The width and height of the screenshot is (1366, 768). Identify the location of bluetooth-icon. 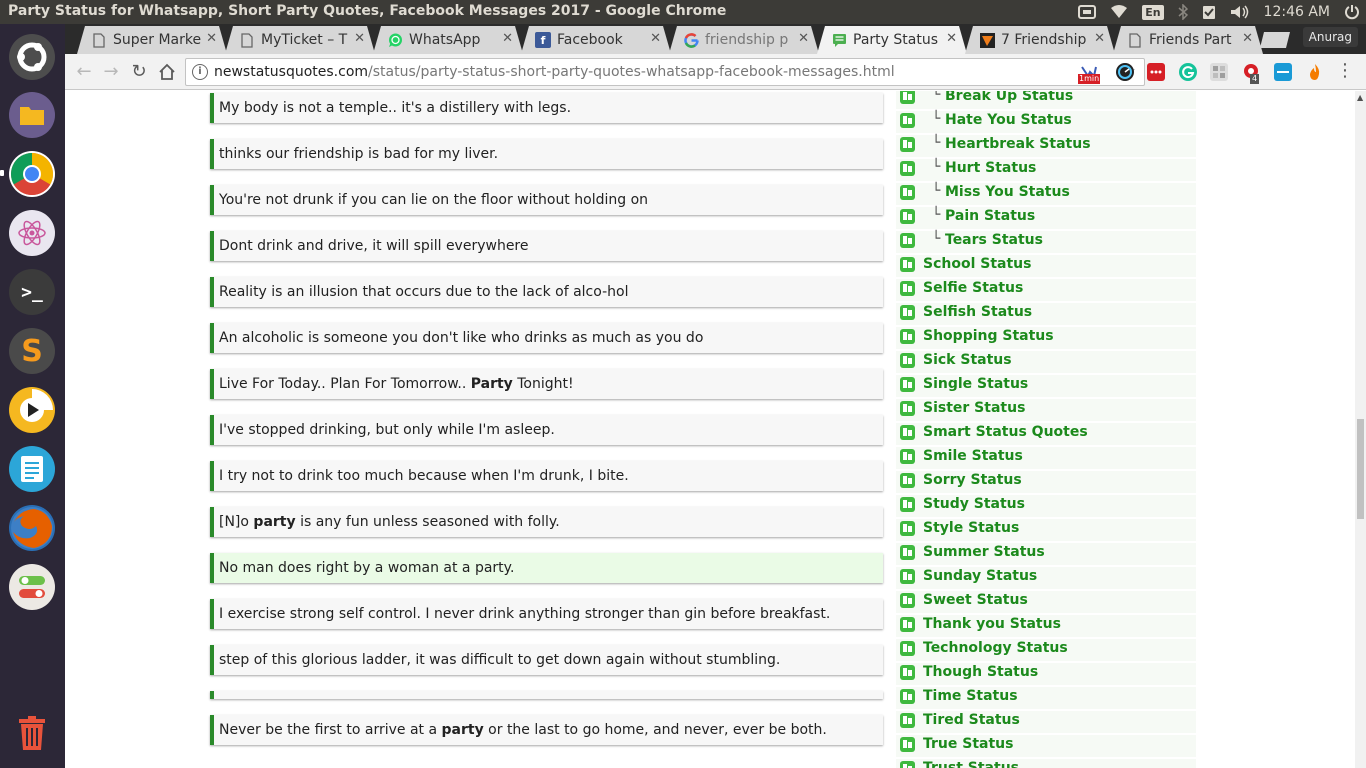
(1183, 12).